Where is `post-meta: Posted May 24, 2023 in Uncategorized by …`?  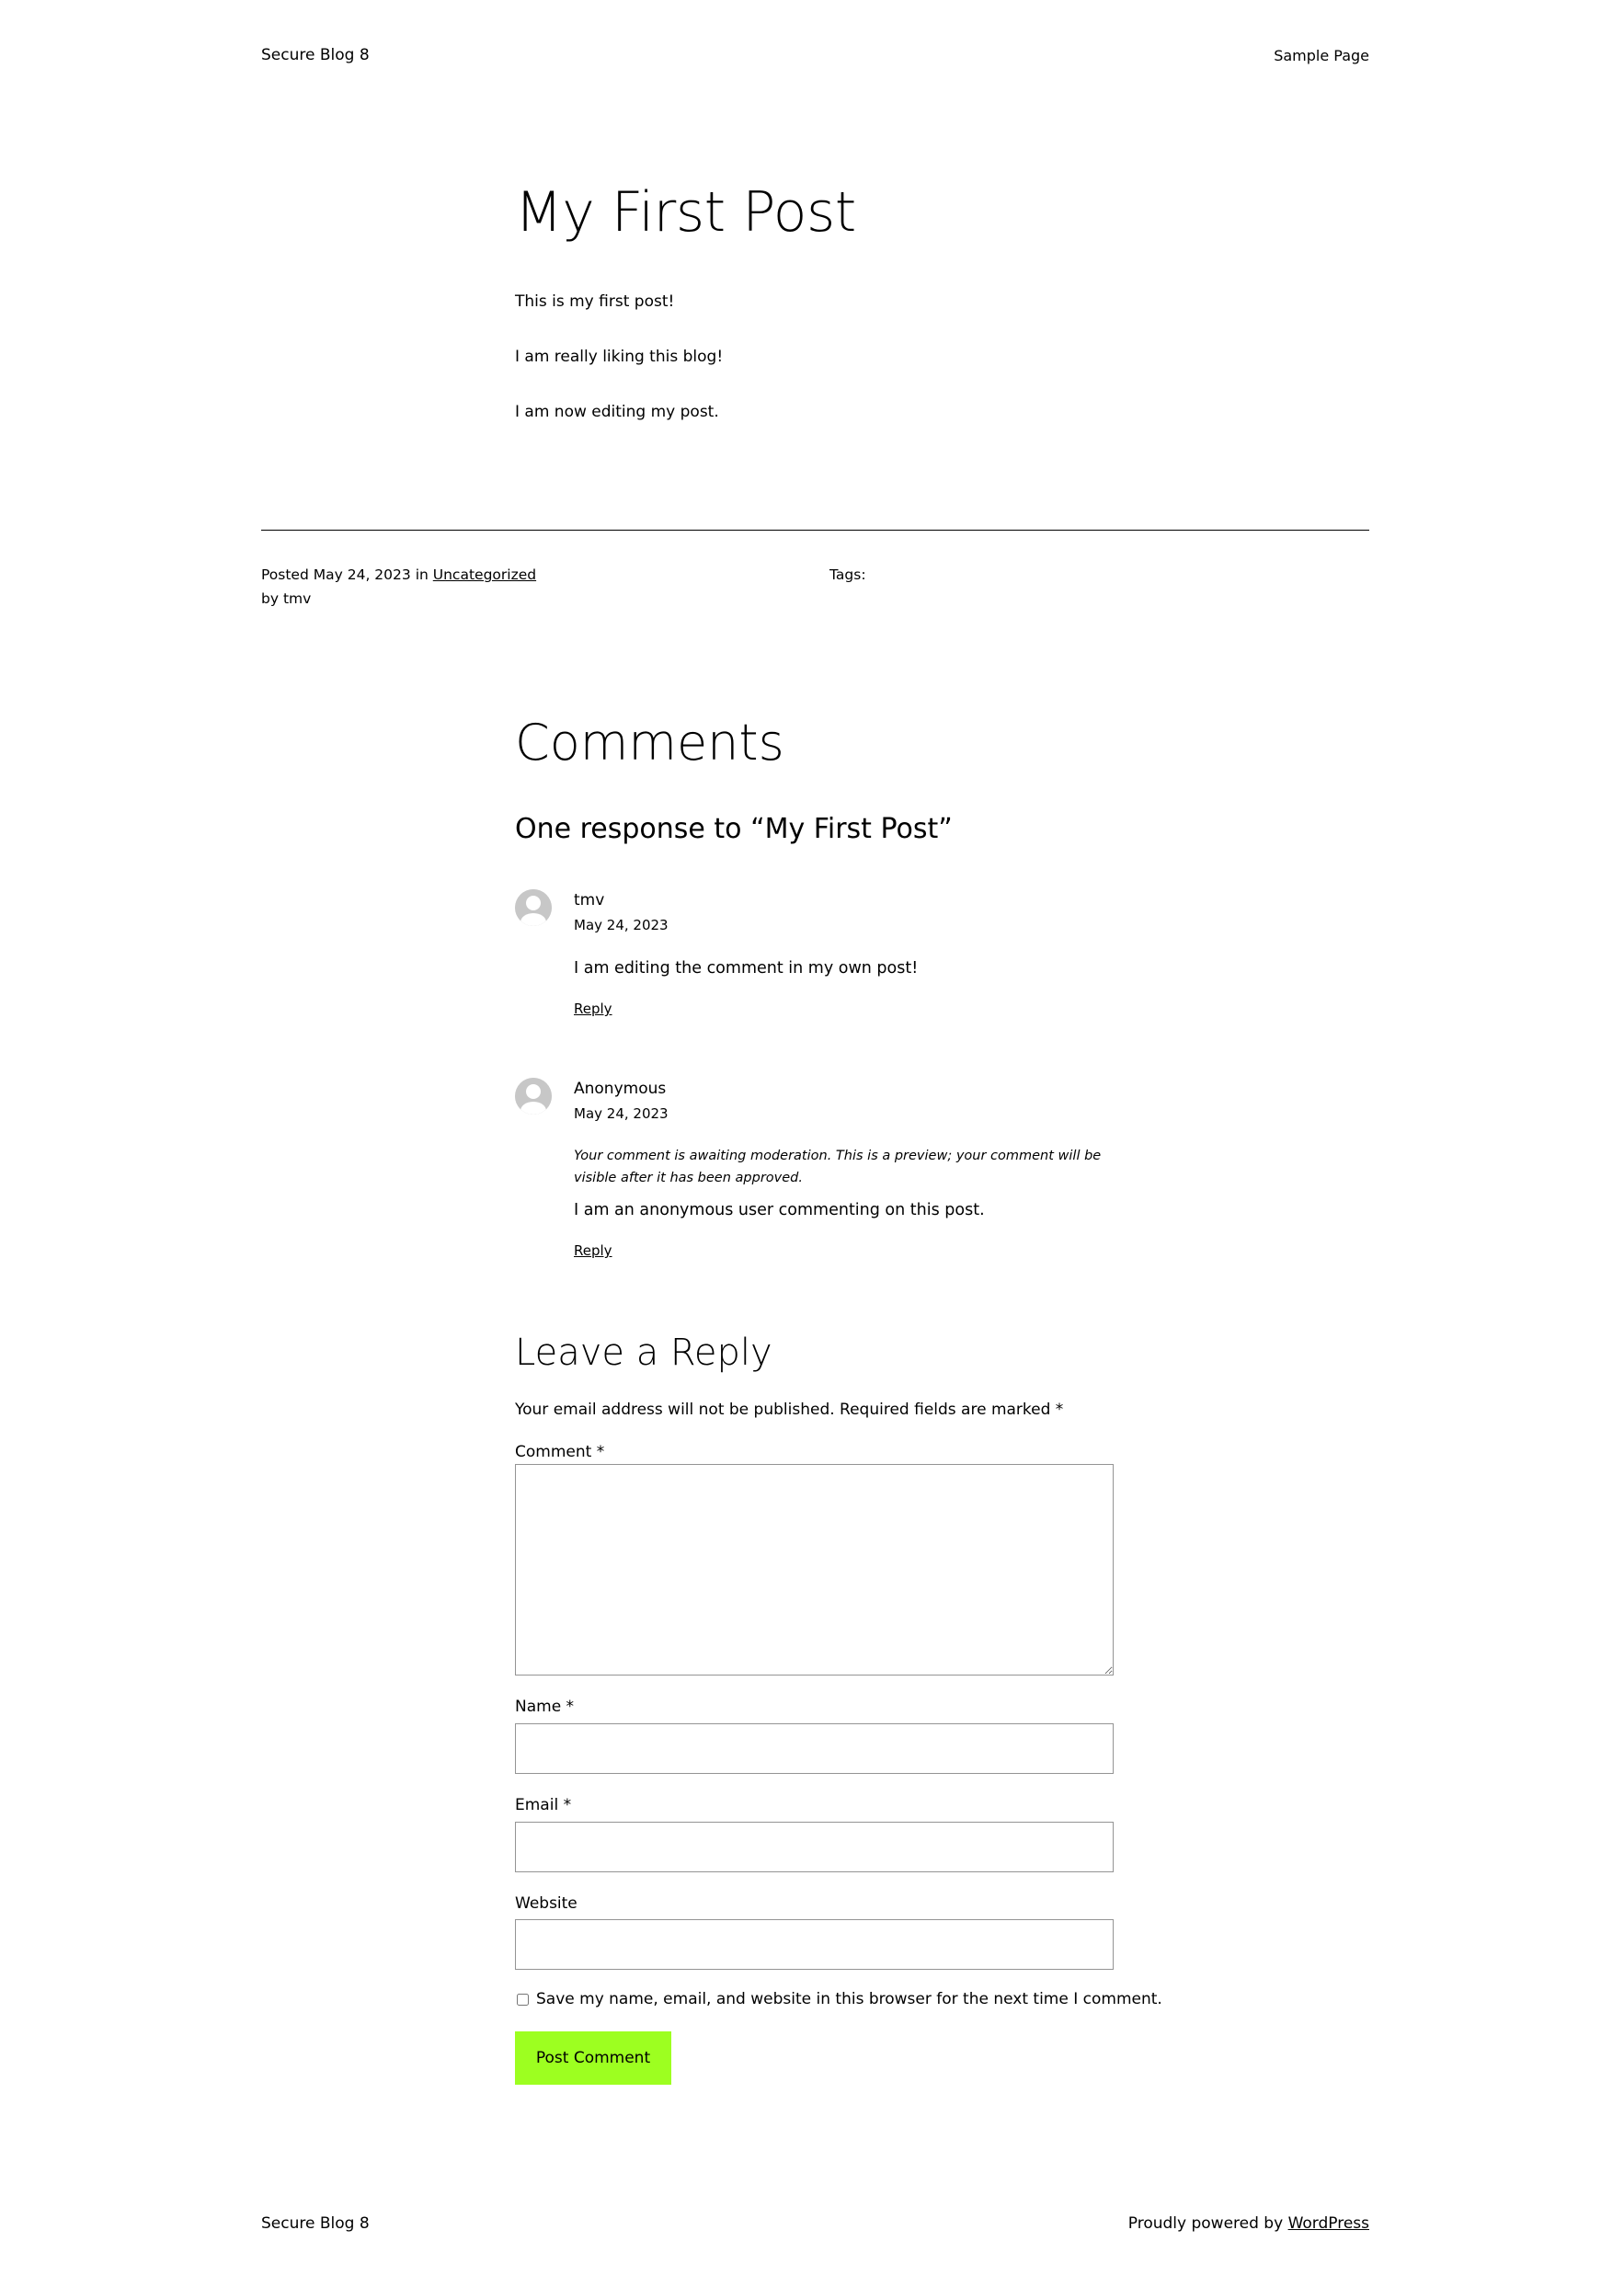
post-meta: Posted May 24, 2023 in Uncategorized by … is located at coordinates (399, 587).